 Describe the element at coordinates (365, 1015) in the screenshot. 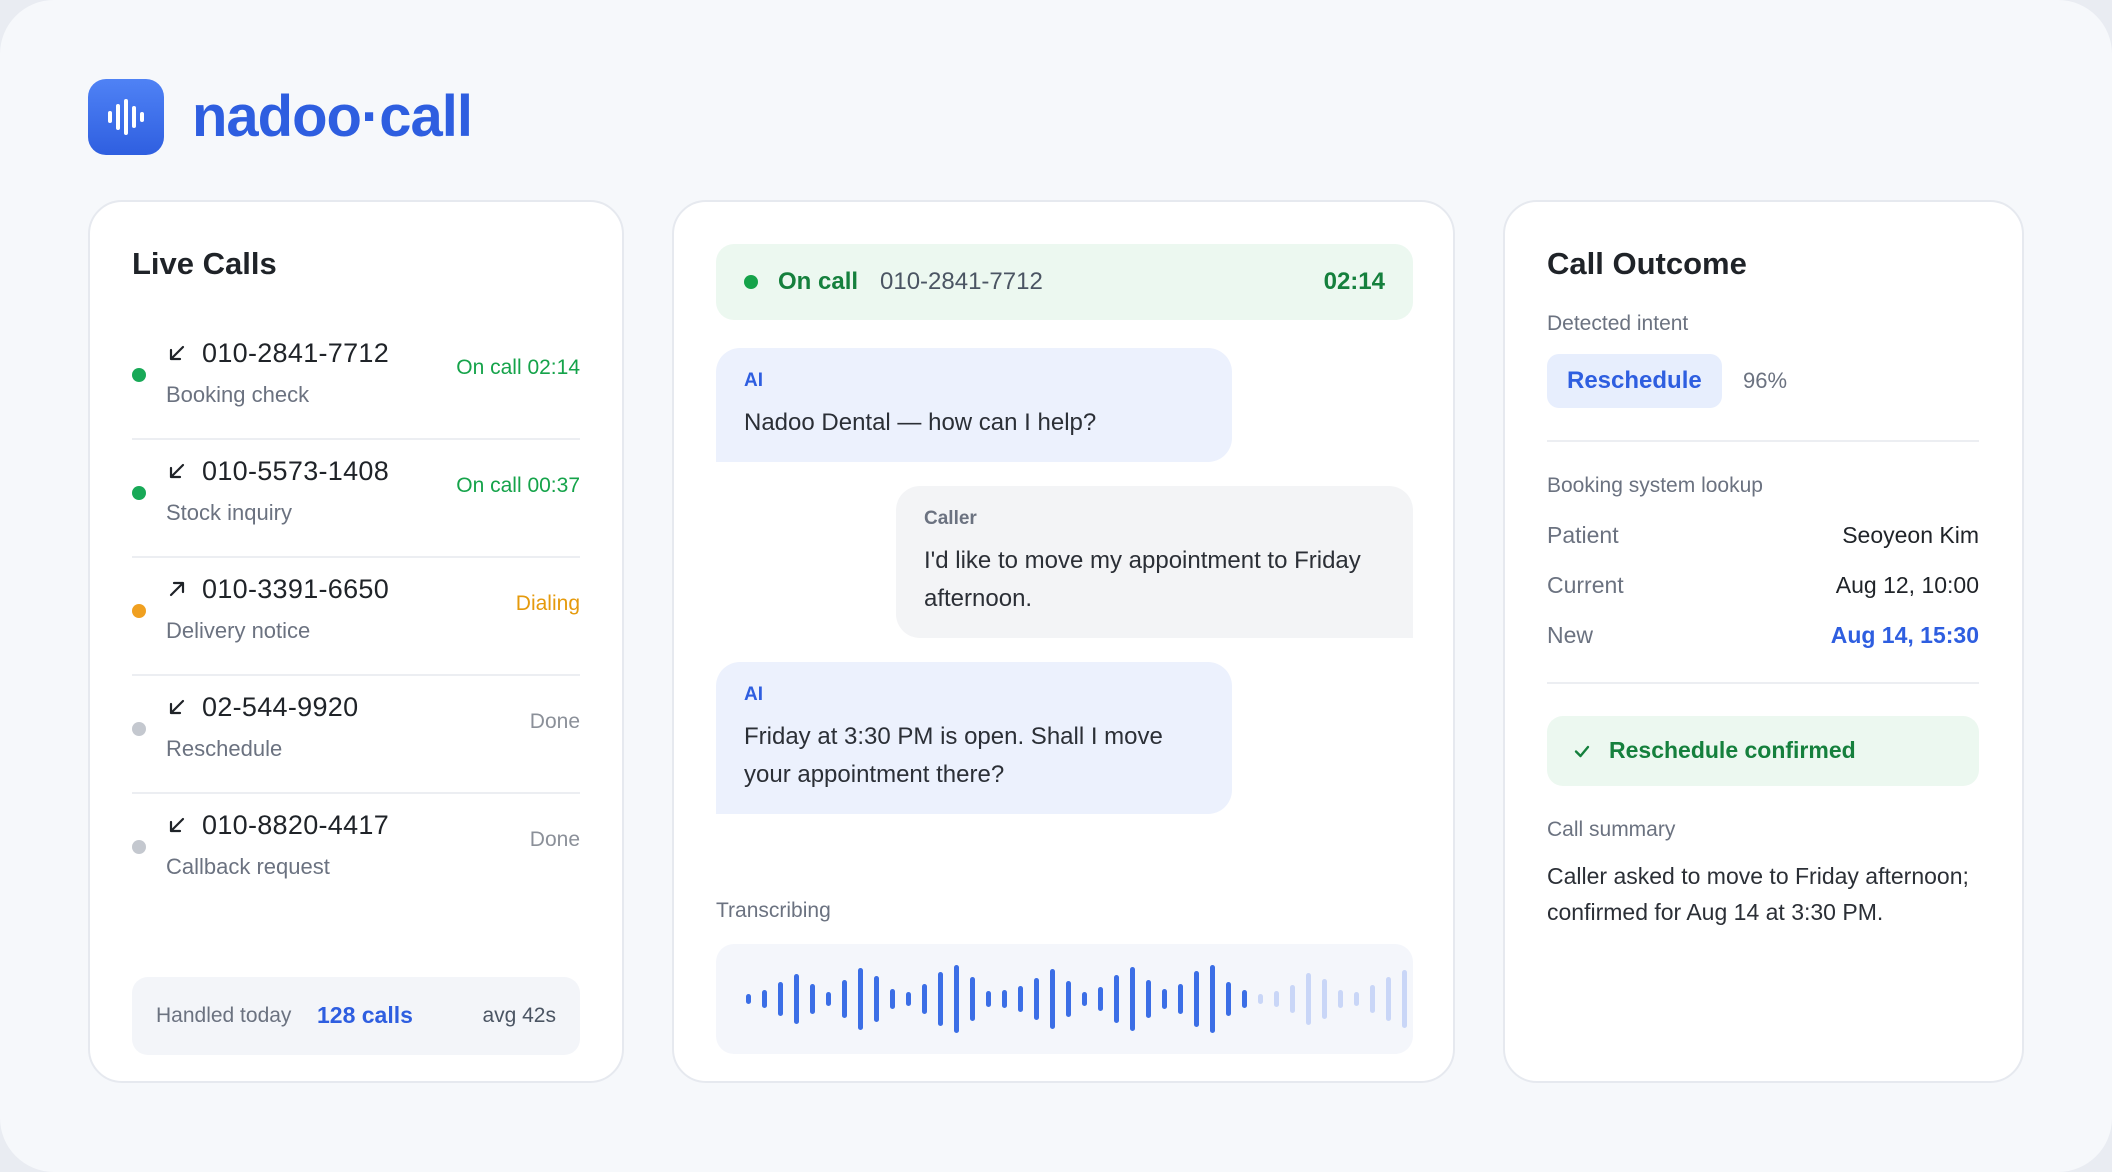

I see `handled-count: 128 calls` at that location.